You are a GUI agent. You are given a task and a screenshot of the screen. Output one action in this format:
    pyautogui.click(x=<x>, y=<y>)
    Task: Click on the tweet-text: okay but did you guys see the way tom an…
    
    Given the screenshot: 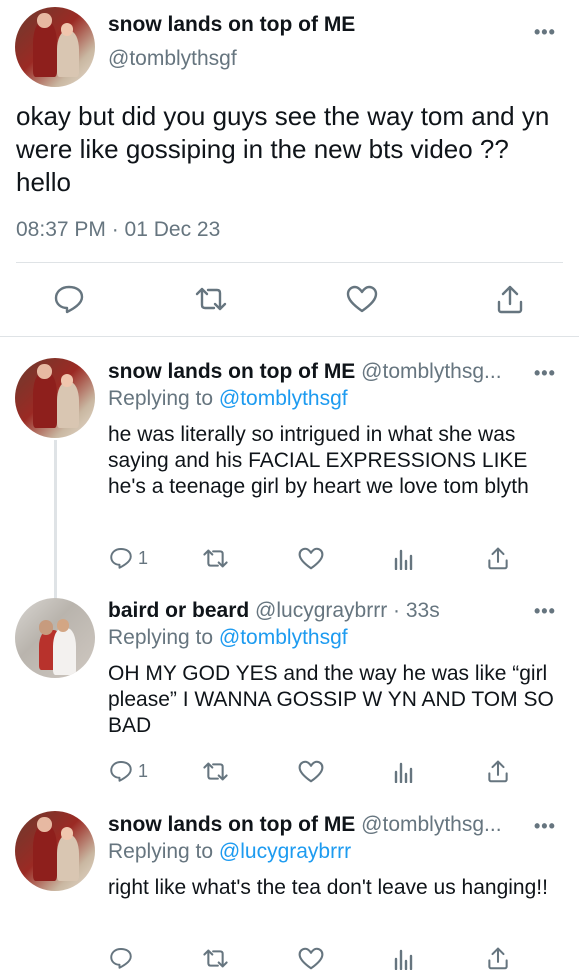 What is the action you would take?
    pyautogui.click(x=283, y=149)
    